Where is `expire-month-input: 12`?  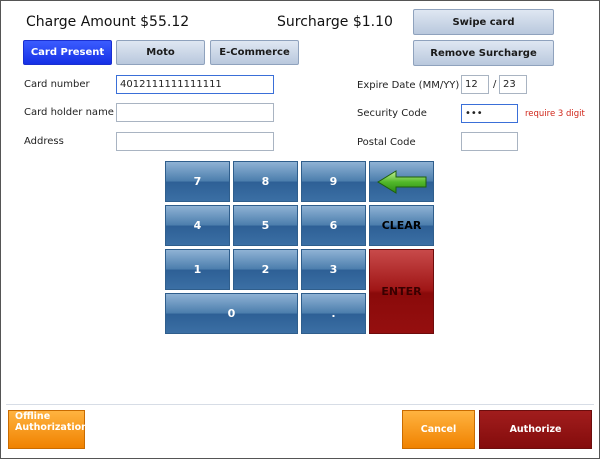
expire-month-input: 12 is located at coordinates (475, 84).